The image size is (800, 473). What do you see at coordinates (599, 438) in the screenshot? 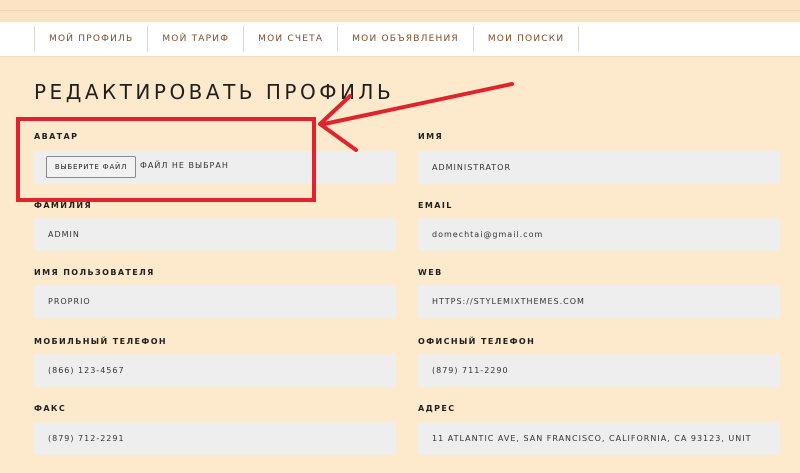
I see `address-input` at bounding box center [599, 438].